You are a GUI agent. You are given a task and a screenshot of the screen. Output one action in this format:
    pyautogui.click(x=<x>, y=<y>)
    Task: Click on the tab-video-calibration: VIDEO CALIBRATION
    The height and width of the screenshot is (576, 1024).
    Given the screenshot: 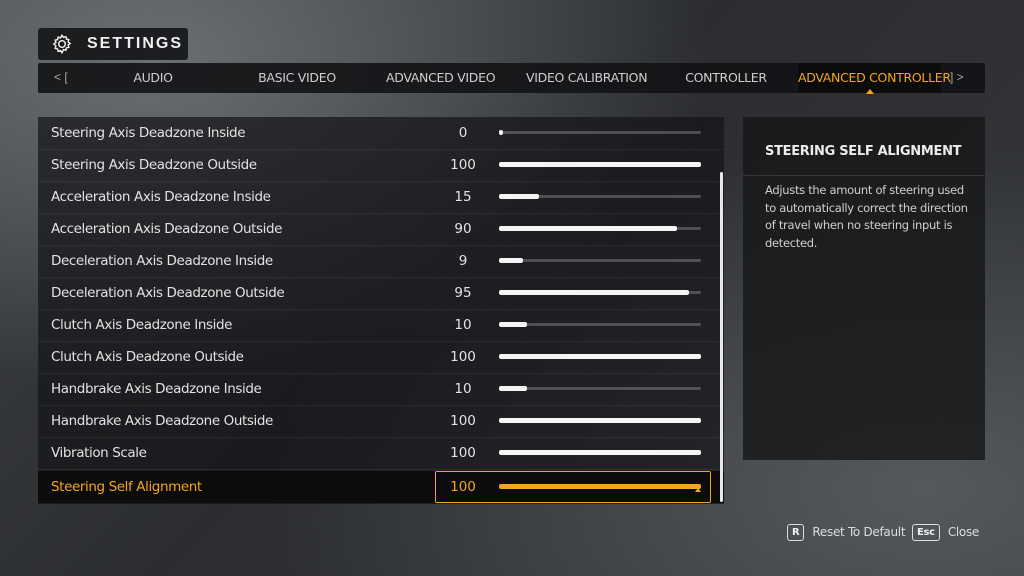 What is the action you would take?
    pyautogui.click(x=587, y=78)
    